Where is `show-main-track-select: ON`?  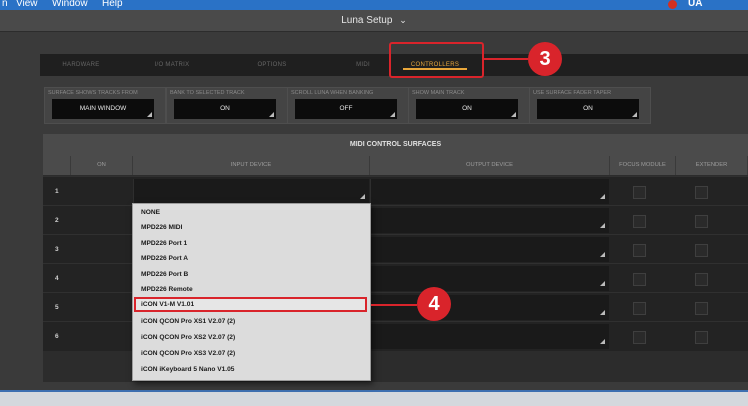 show-main-track-select: ON is located at coordinates (467, 109).